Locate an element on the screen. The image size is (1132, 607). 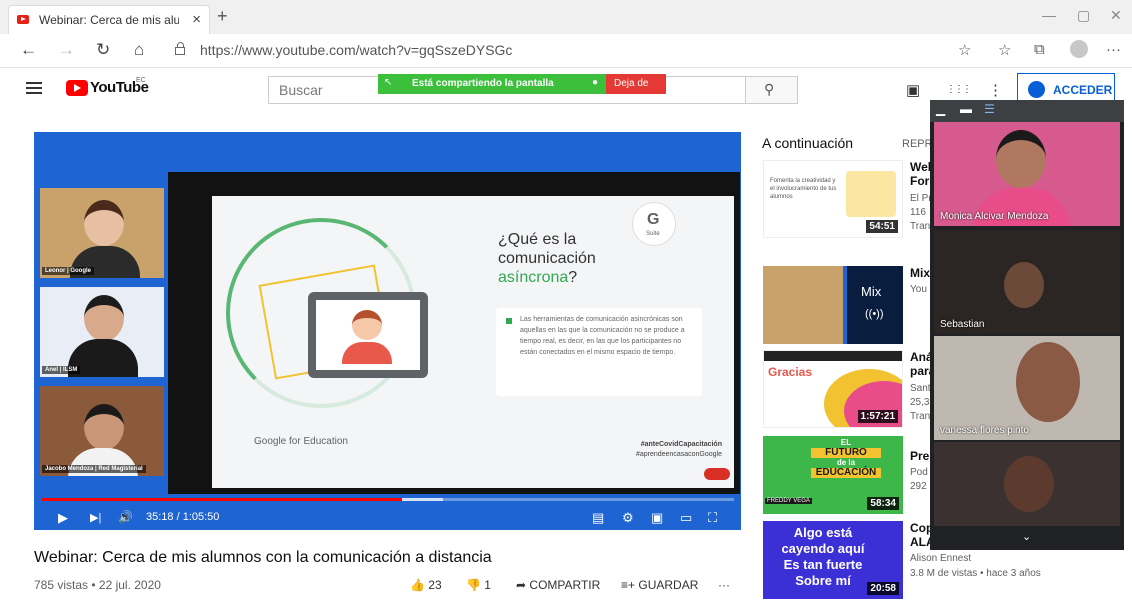
duration-badge: 58:34 is located at coordinates (883, 503).